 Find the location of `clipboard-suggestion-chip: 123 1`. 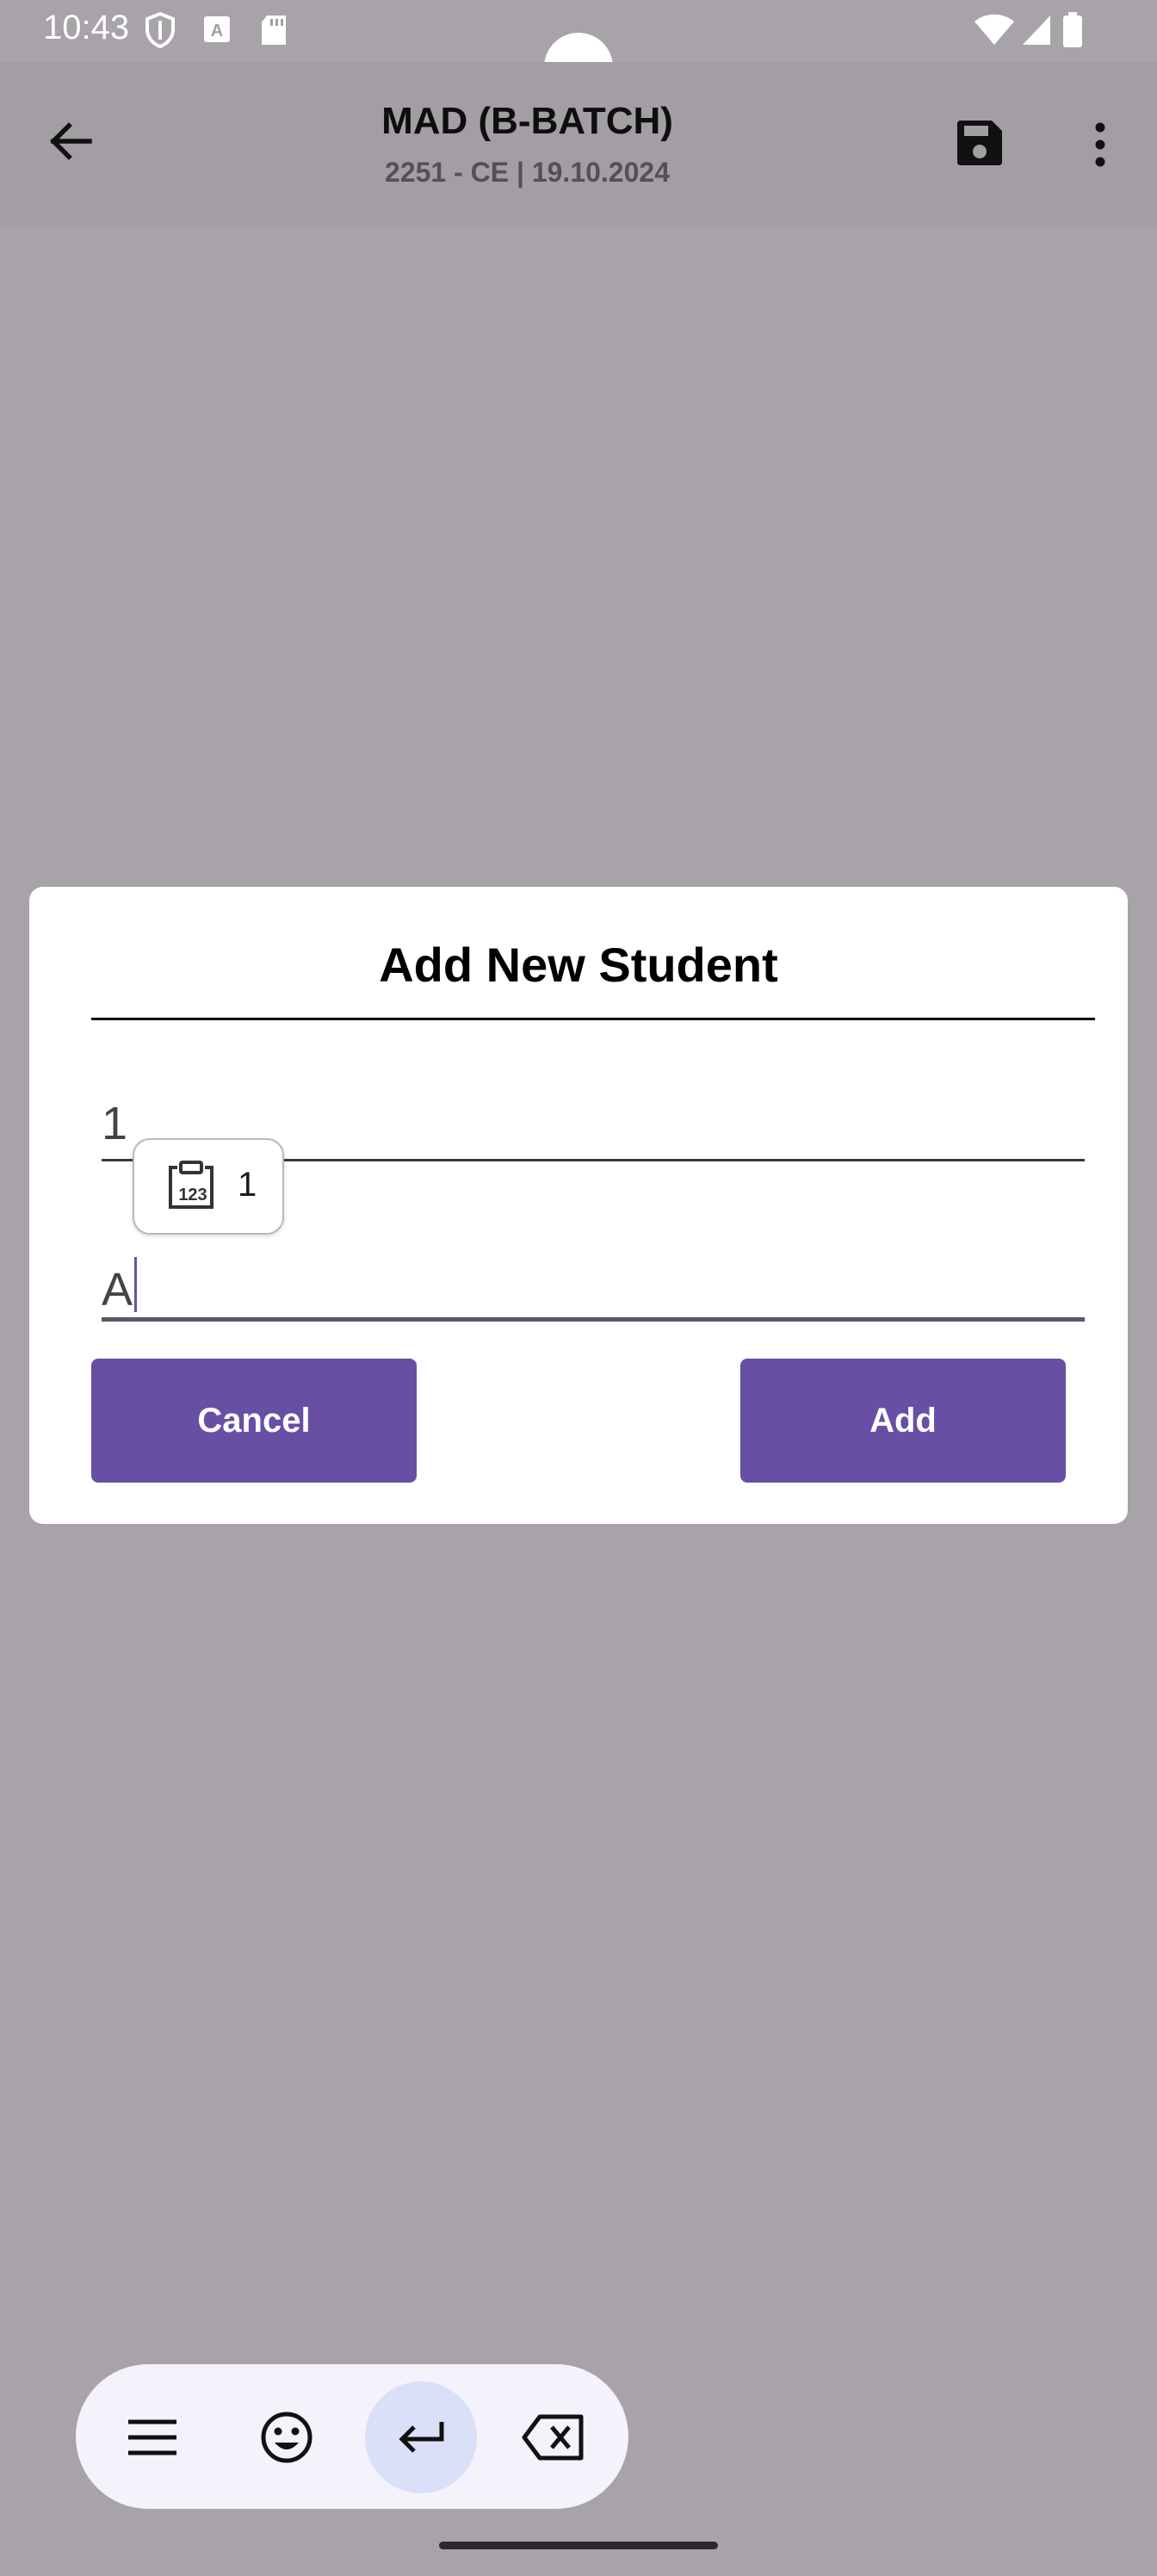

clipboard-suggestion-chip: 123 1 is located at coordinates (209, 1186).